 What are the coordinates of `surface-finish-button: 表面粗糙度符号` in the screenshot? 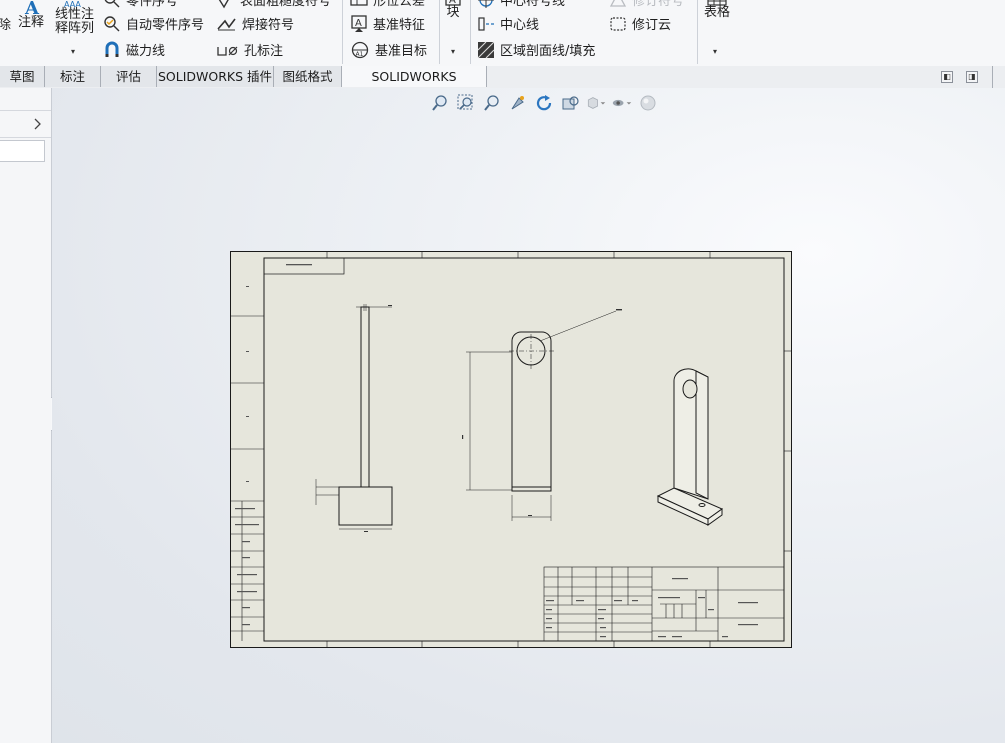 It's located at (274, 4).